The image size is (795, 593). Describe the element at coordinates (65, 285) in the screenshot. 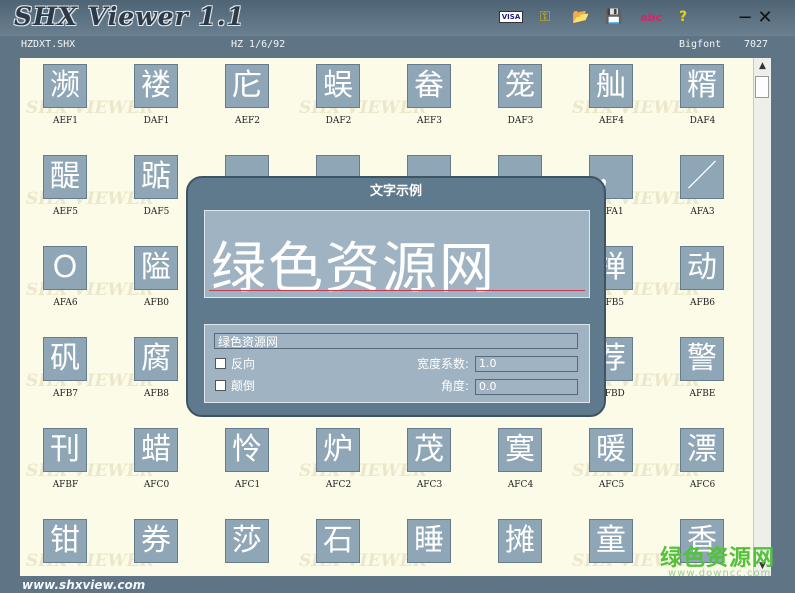

I see `glyph-cell: Ｏ AFA6` at that location.